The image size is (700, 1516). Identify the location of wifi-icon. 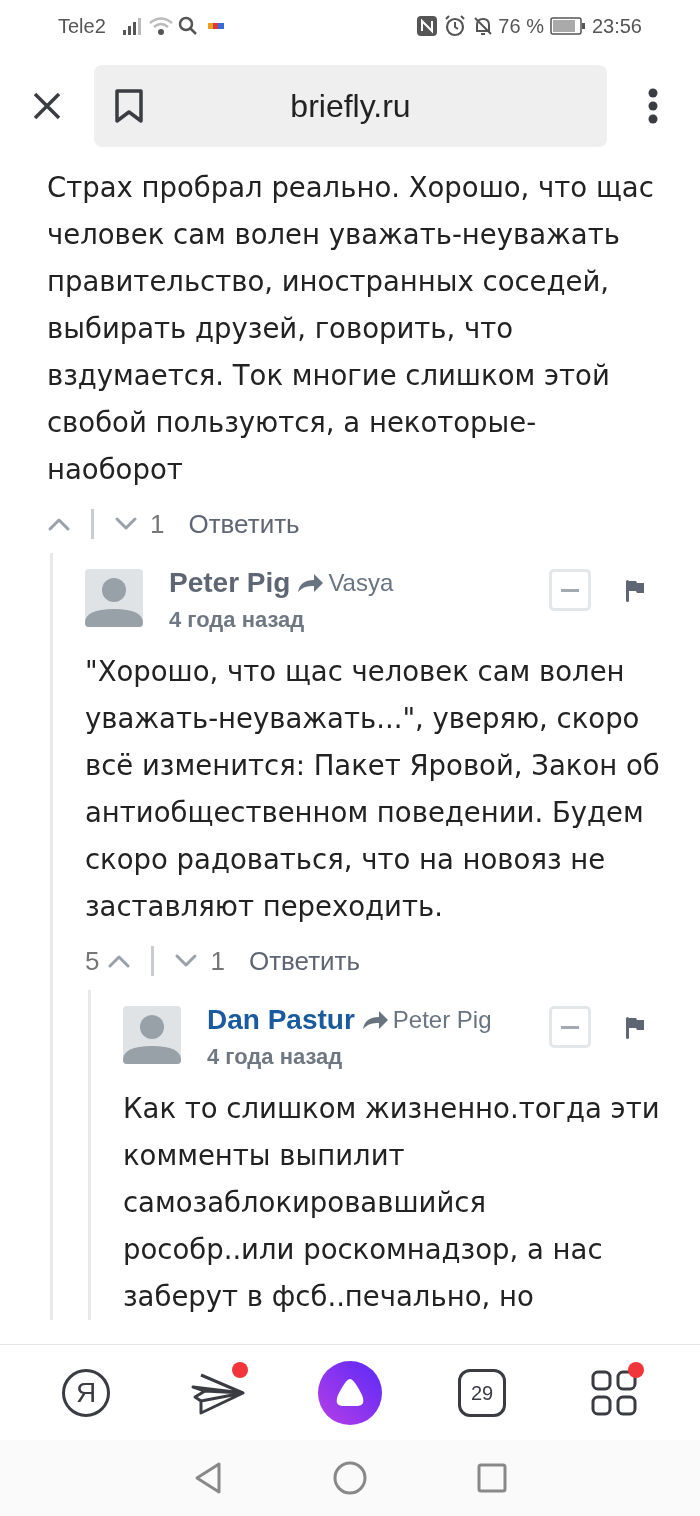
(160, 26).